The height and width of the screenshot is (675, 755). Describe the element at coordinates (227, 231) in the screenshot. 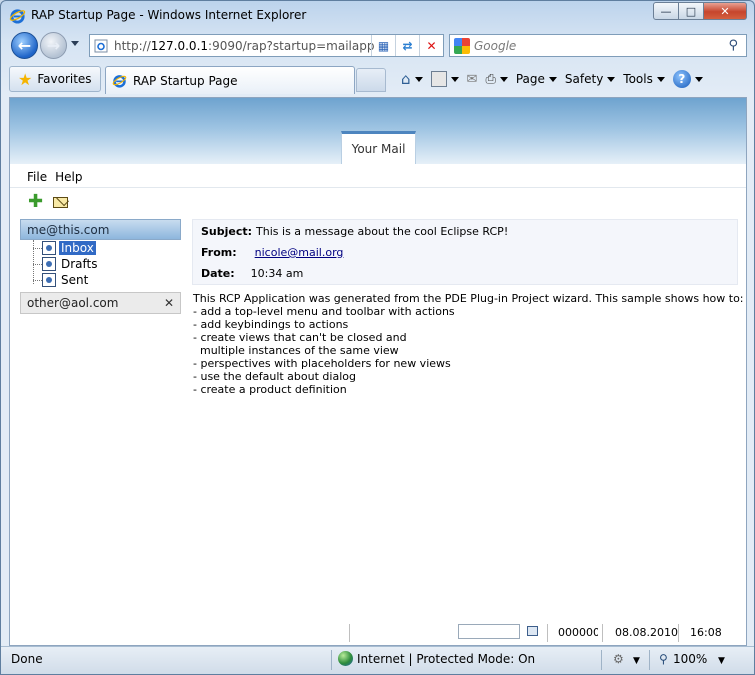

I see `subject-label: Subject:` at that location.